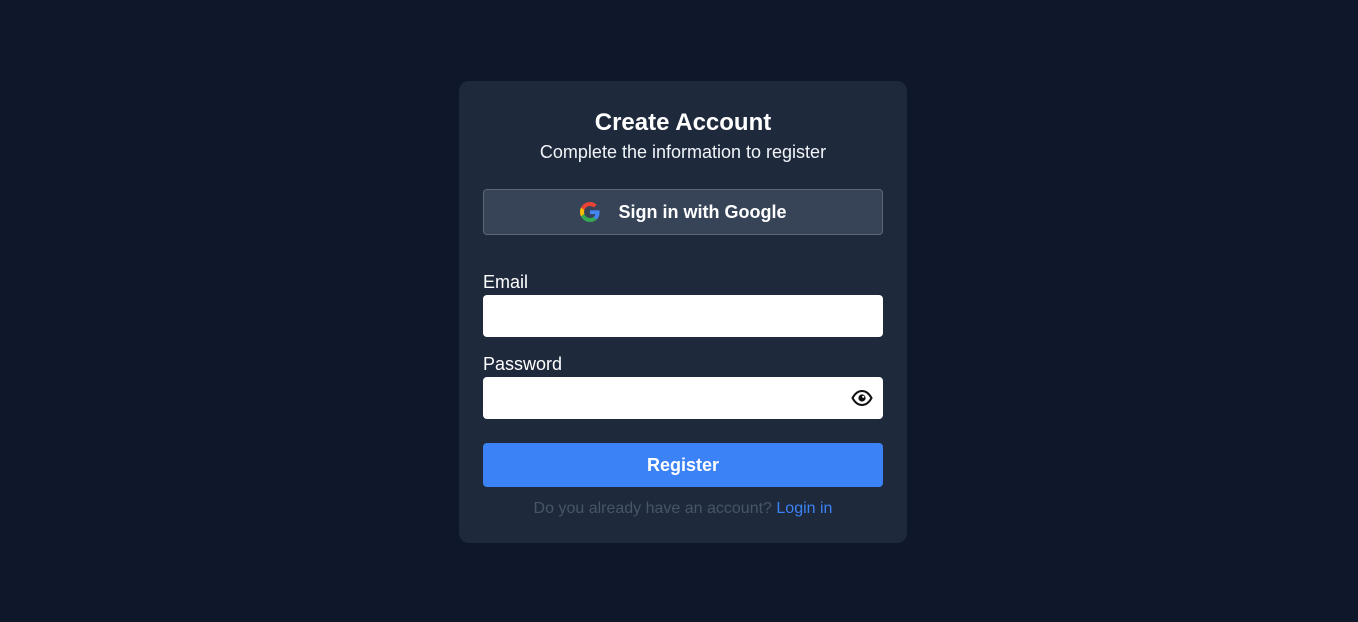 The height and width of the screenshot is (622, 1358). What do you see at coordinates (683, 152) in the screenshot?
I see `page-subtitle: Complete the information to register` at bounding box center [683, 152].